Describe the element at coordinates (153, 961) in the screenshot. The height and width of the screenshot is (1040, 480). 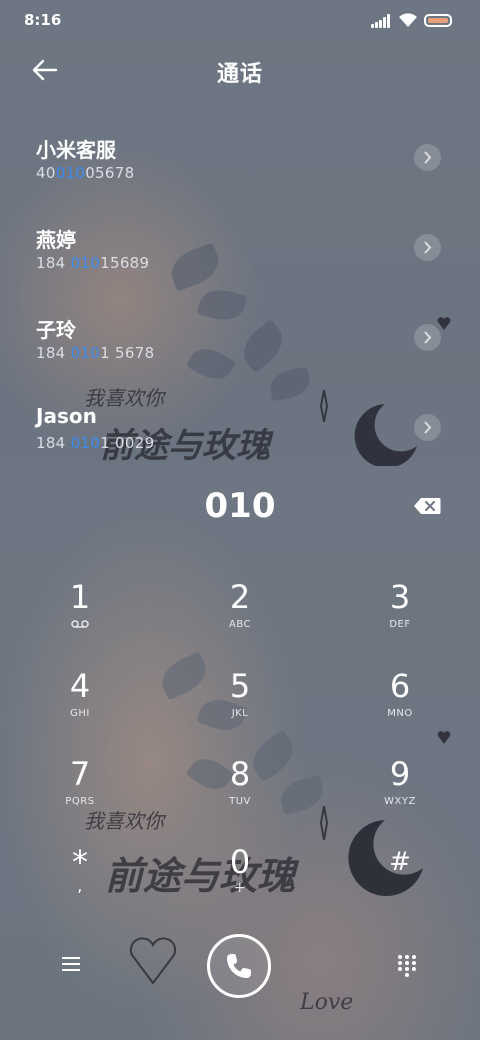
I see `heart-icon` at that location.